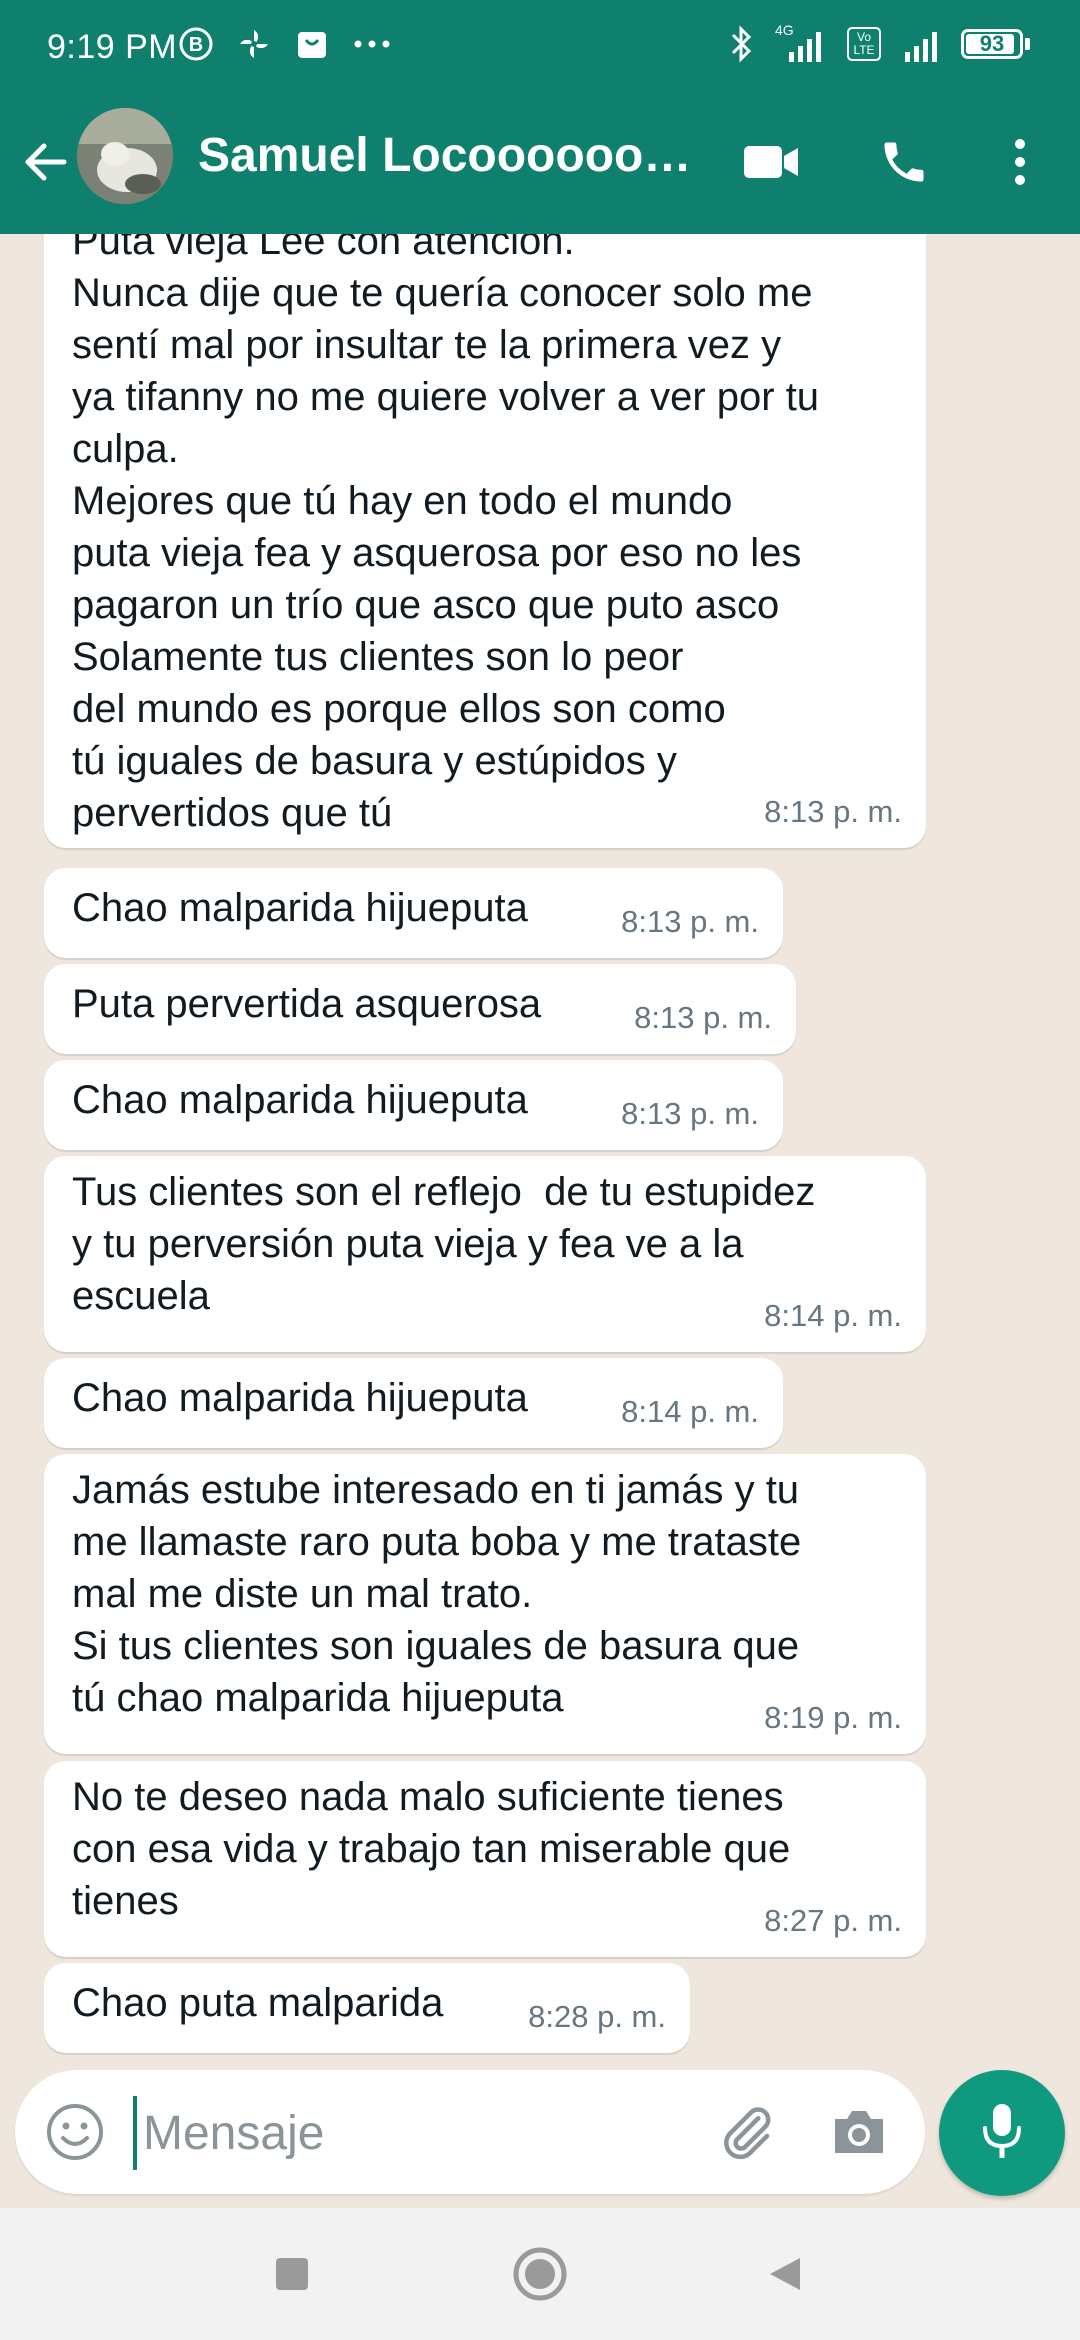  I want to click on volte-label: Vo LTE, so click(864, 44).